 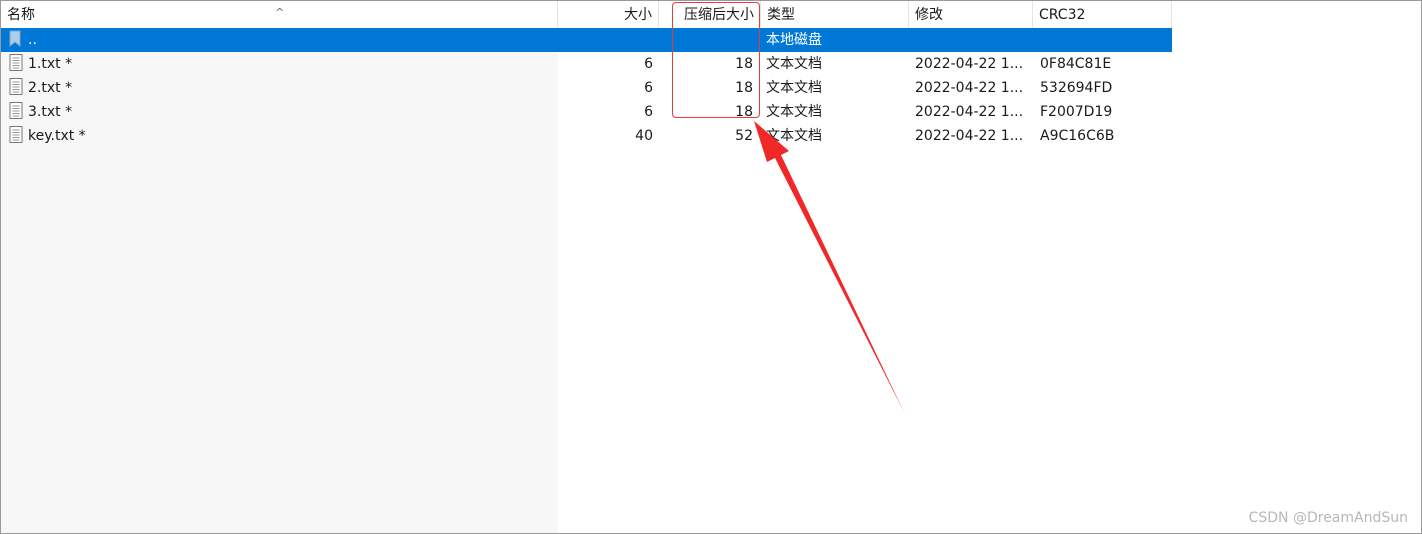 I want to click on file-name-cell: 1.txt *, so click(x=283, y=64).